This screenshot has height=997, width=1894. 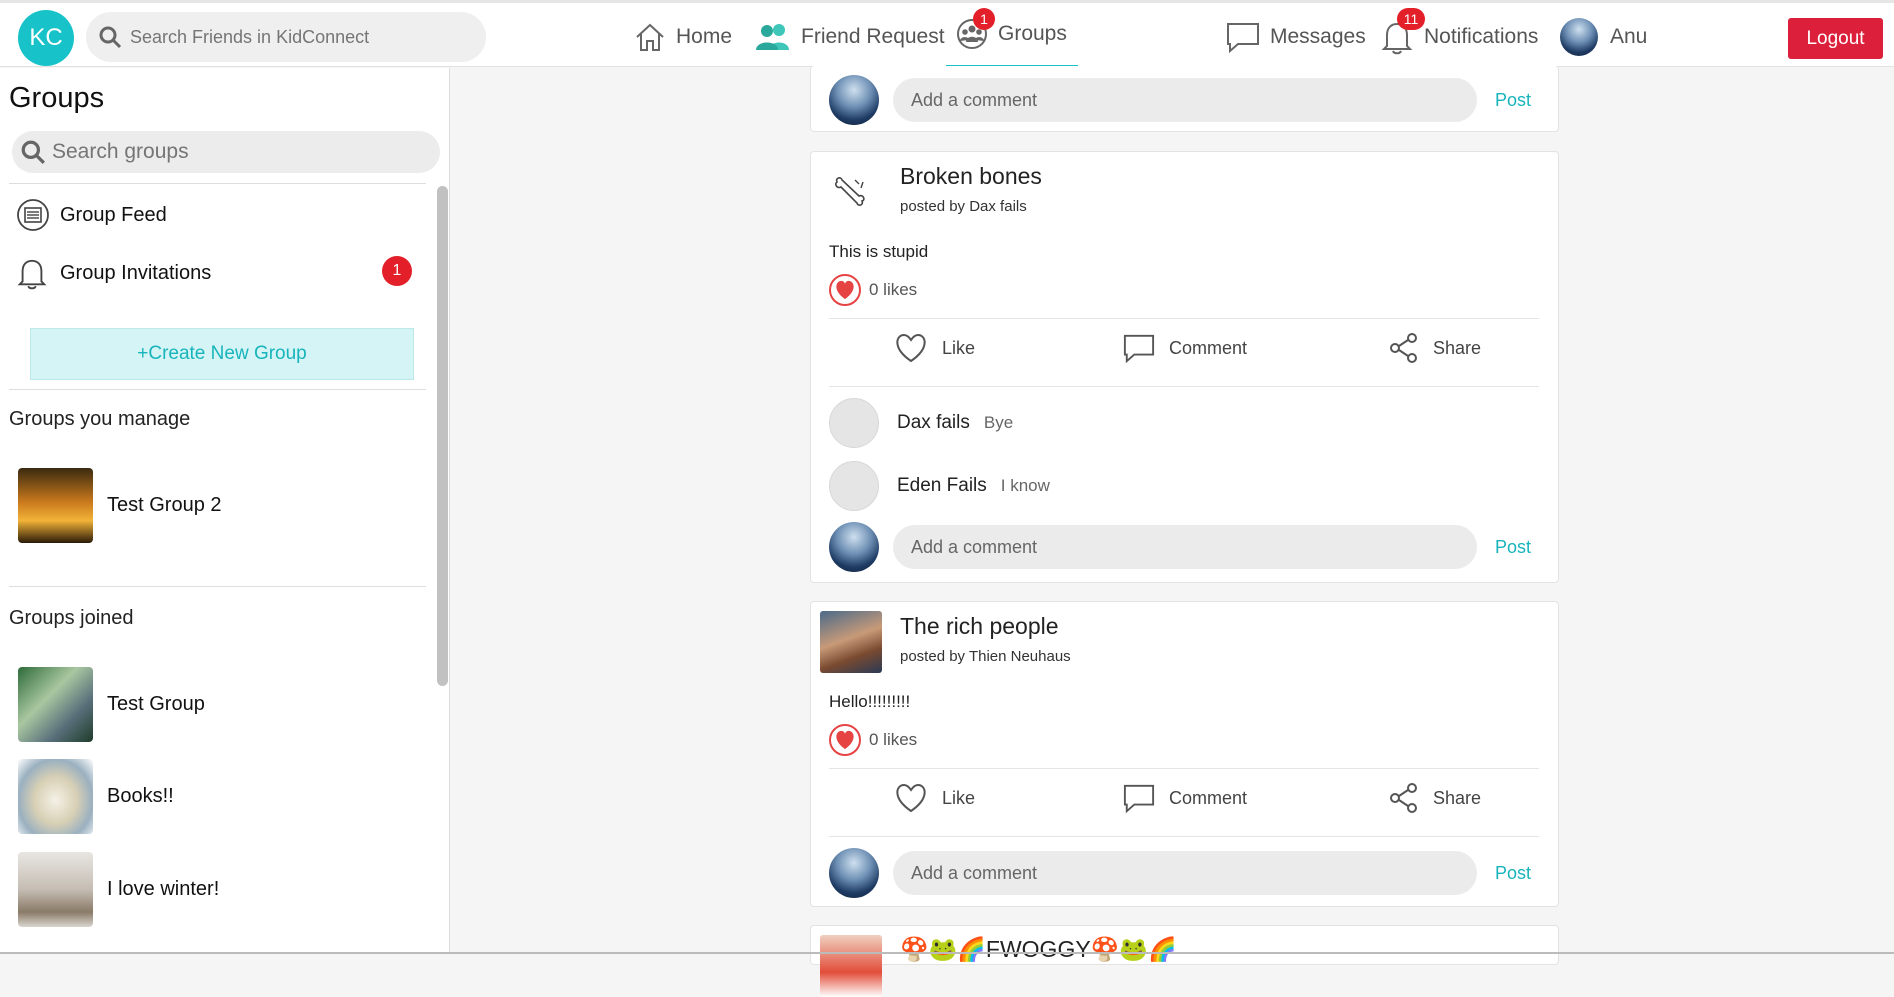 I want to click on friend-search-box, so click(x=286, y=37).